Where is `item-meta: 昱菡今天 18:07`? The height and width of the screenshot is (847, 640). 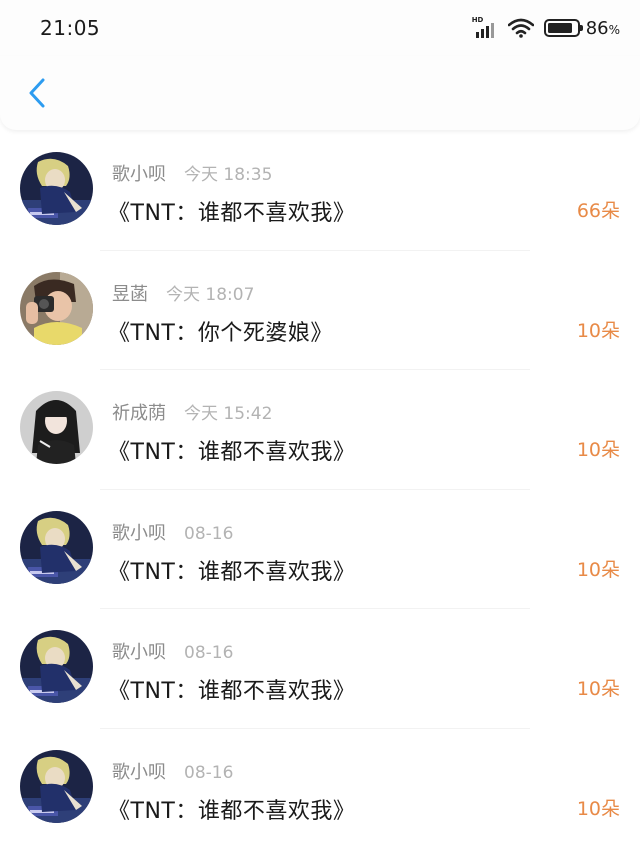
item-meta: 昱菡今天 18:07 is located at coordinates (183, 293).